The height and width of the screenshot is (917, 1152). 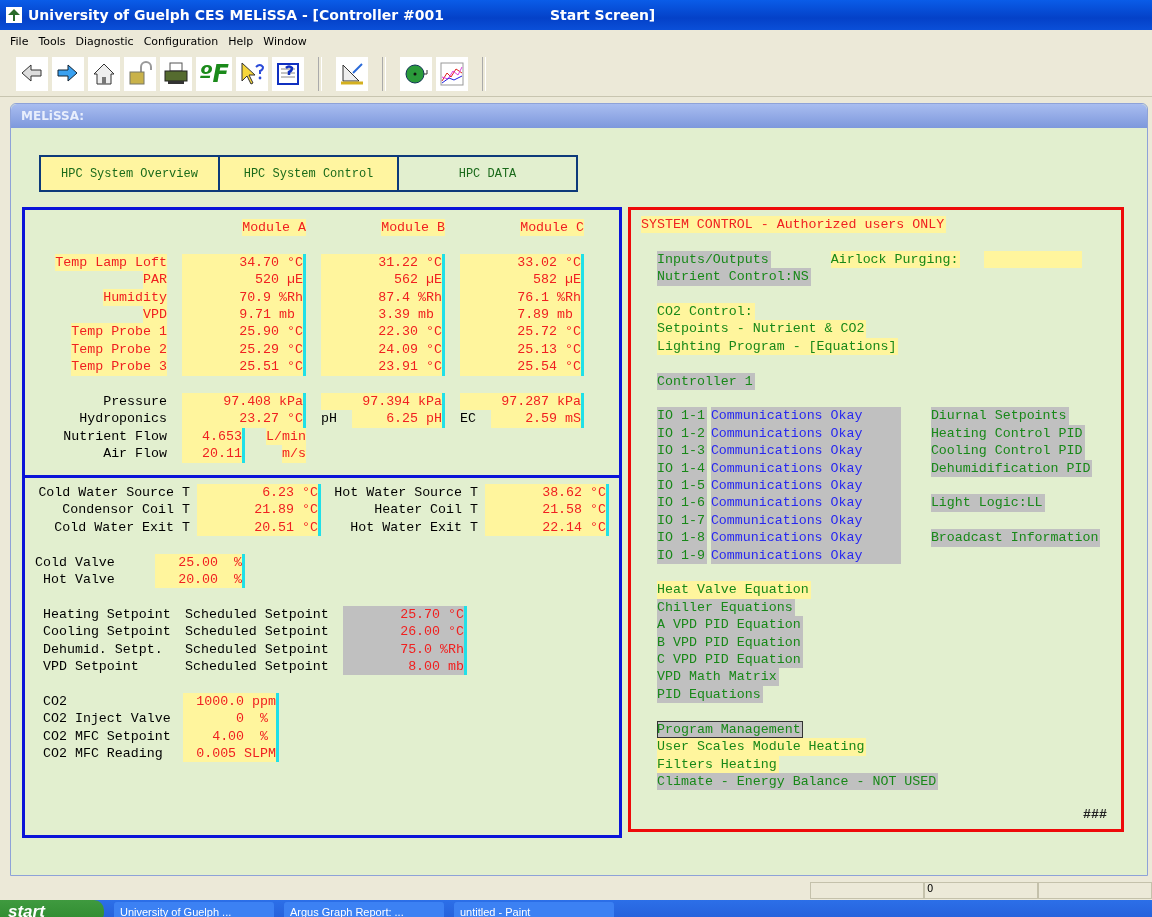 What do you see at coordinates (55, 701) in the screenshot?
I see `co2-label: CO2` at bounding box center [55, 701].